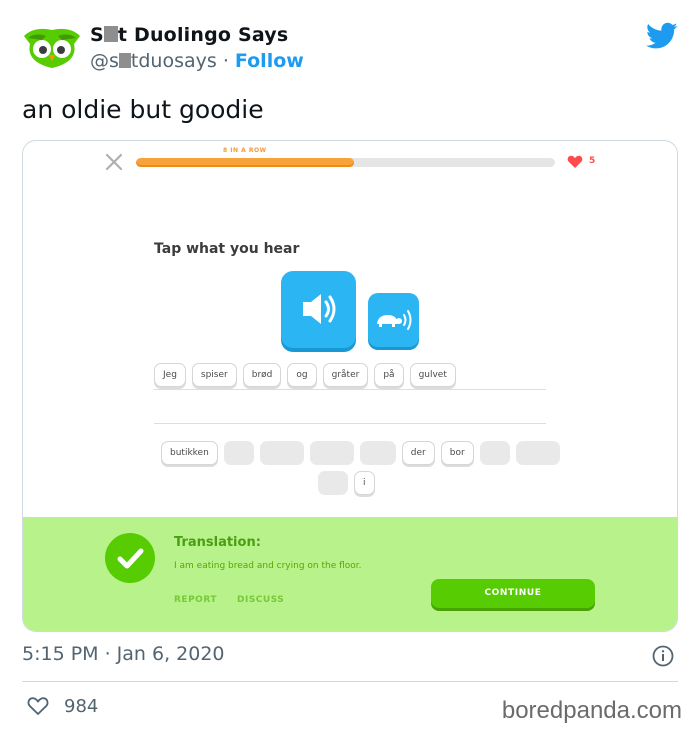 This screenshot has height=733, width=700. What do you see at coordinates (269, 61) in the screenshot?
I see `follow-button: Follow` at bounding box center [269, 61].